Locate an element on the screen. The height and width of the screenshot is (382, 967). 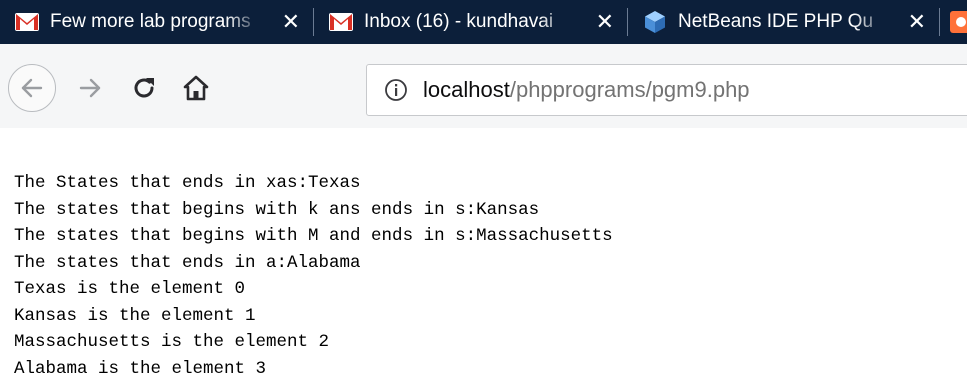
output-line: Massachusetts is the element 2 is located at coordinates (313, 342).